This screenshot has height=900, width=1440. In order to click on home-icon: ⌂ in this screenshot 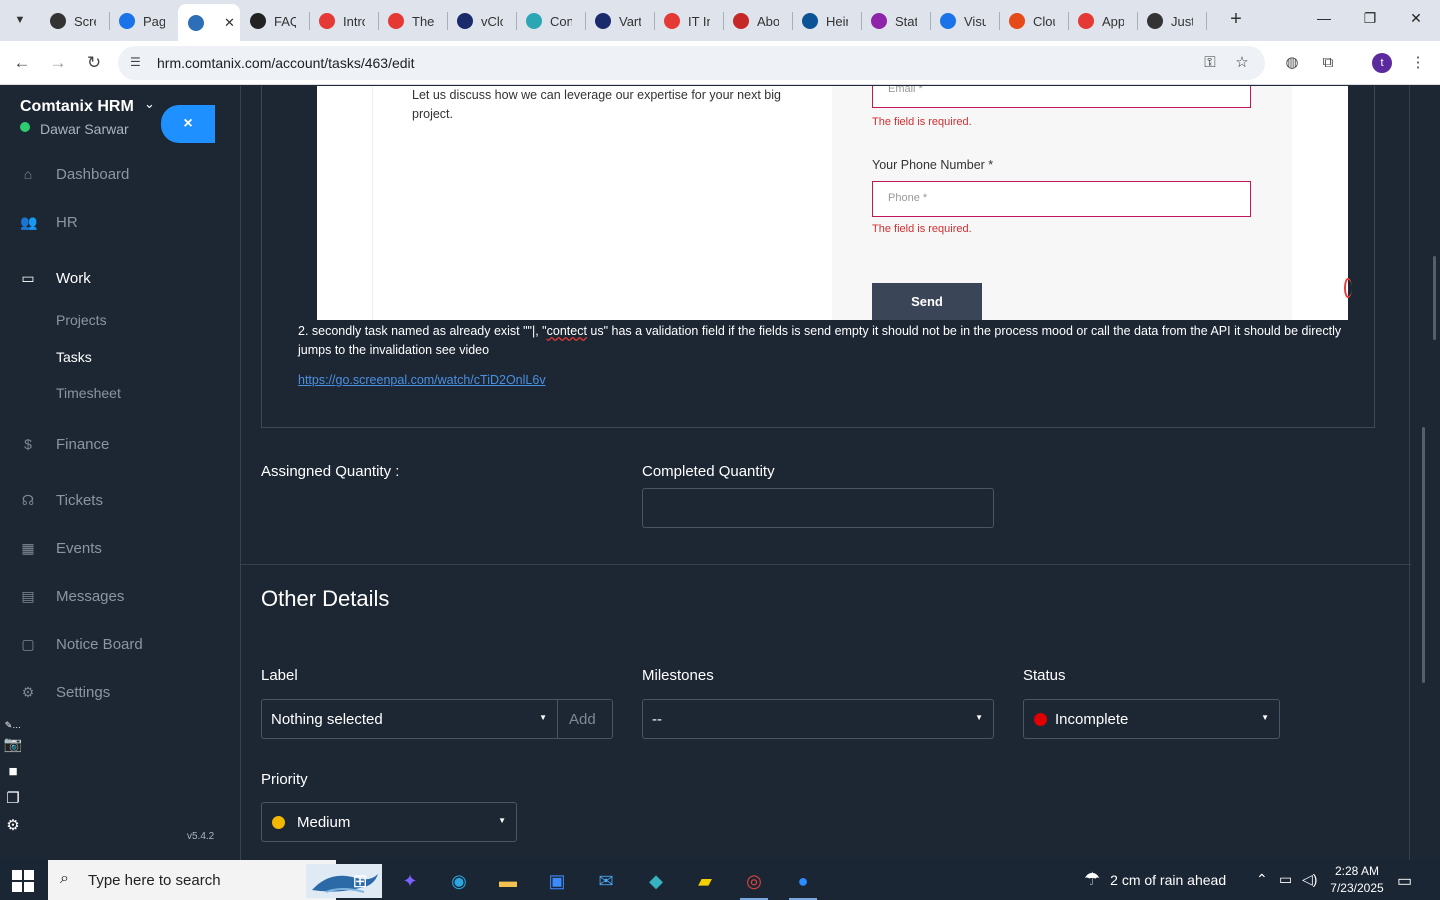, I will do `click(28, 174)`.